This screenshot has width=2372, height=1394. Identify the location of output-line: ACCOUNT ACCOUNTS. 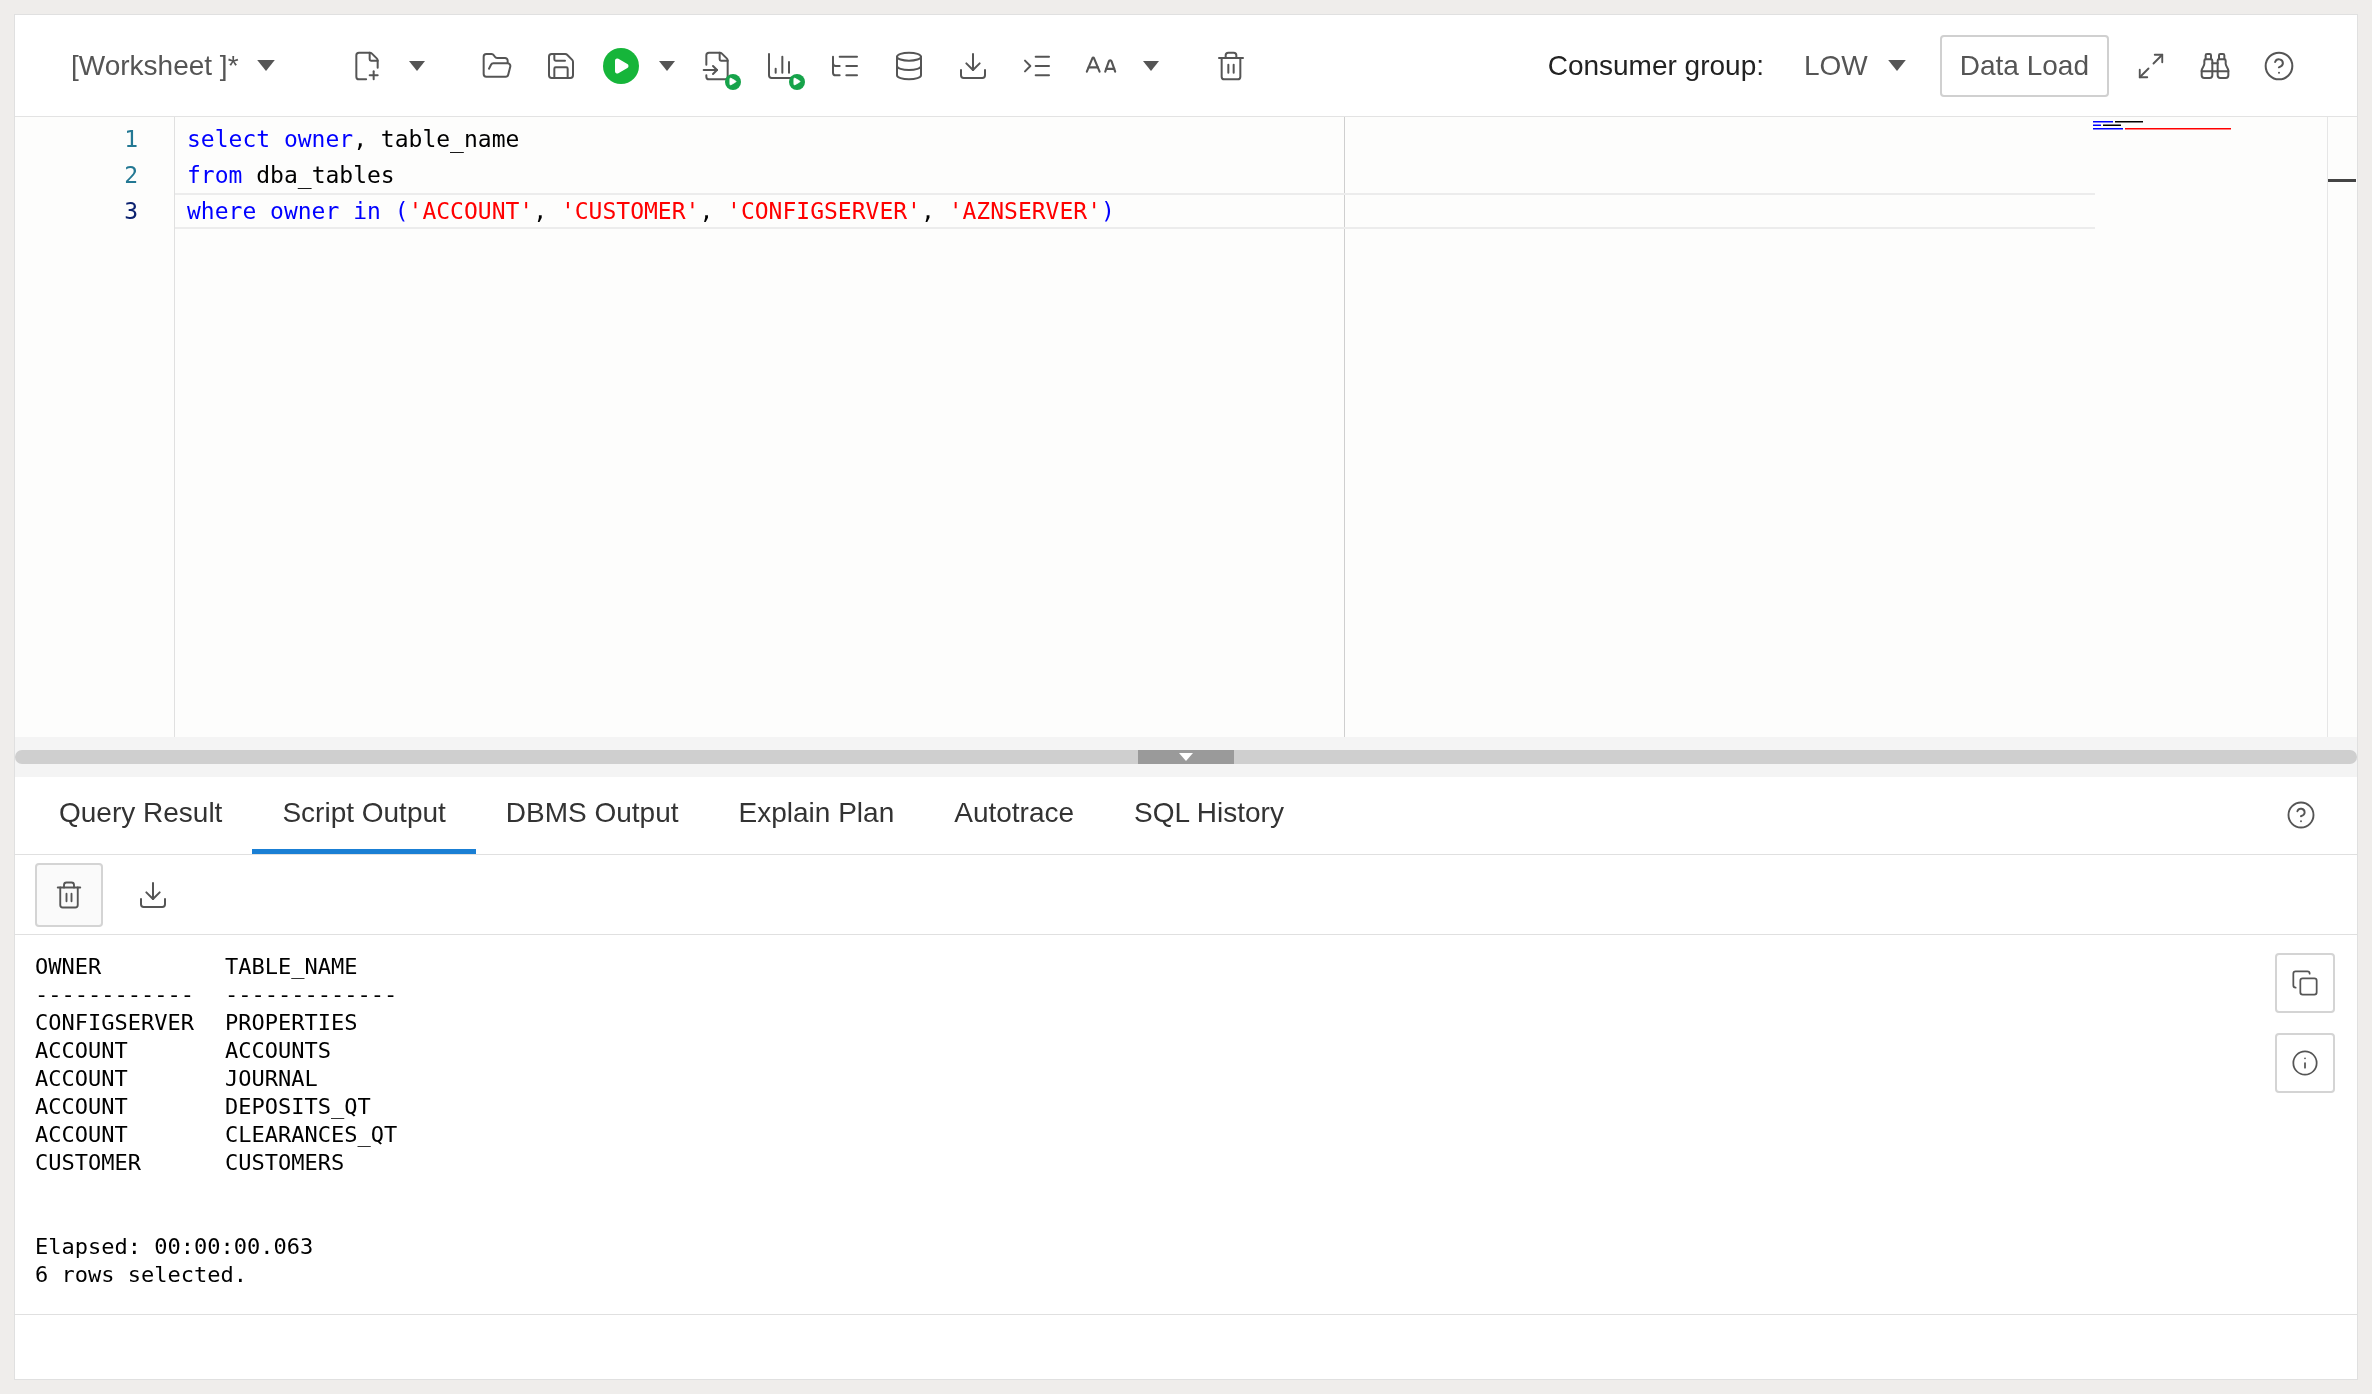
(183, 1051).